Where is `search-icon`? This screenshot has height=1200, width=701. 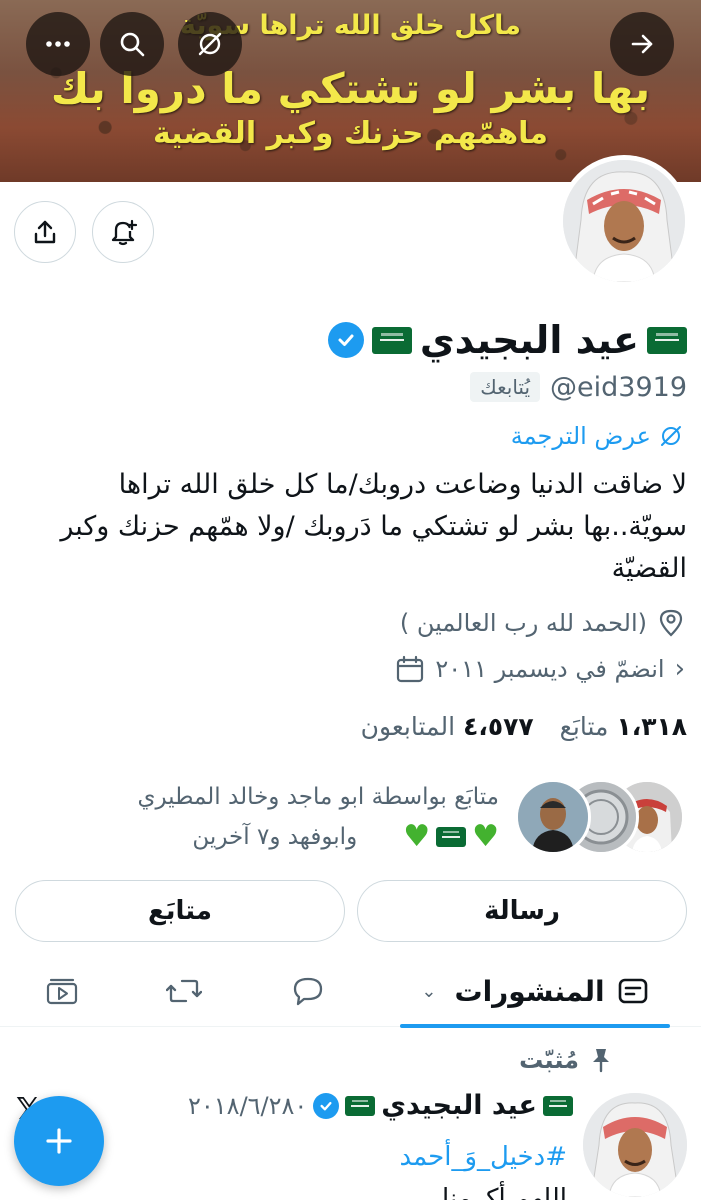
search-icon is located at coordinates (132, 44).